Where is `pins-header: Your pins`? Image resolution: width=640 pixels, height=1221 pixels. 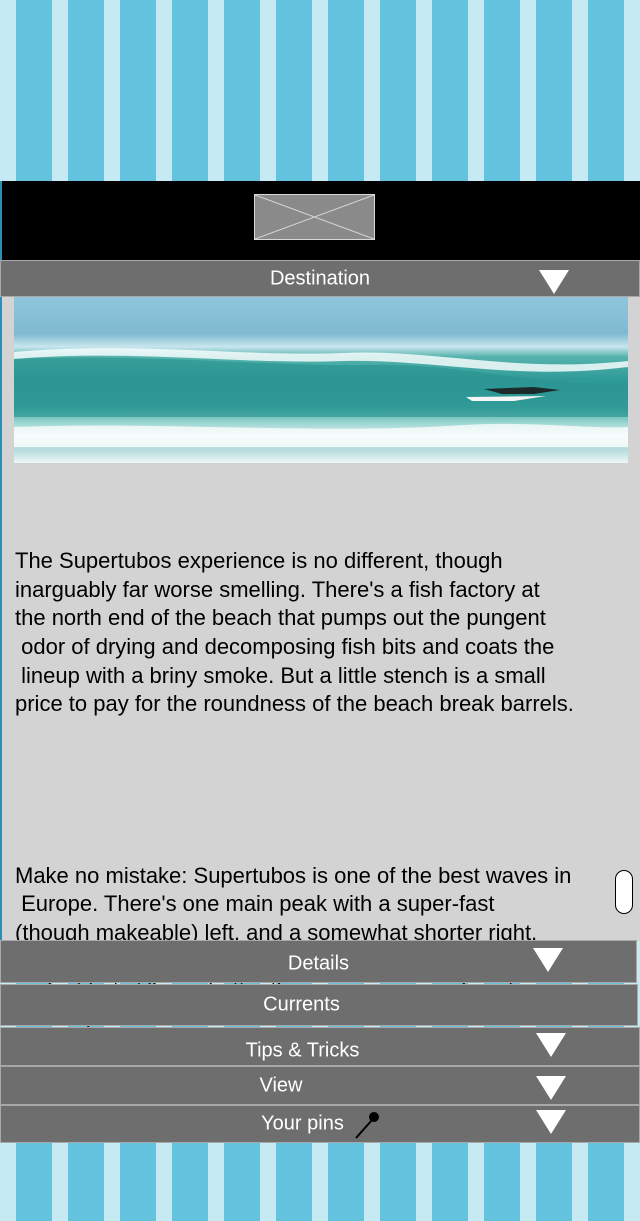 pins-header: Your pins is located at coordinates (320, 1124).